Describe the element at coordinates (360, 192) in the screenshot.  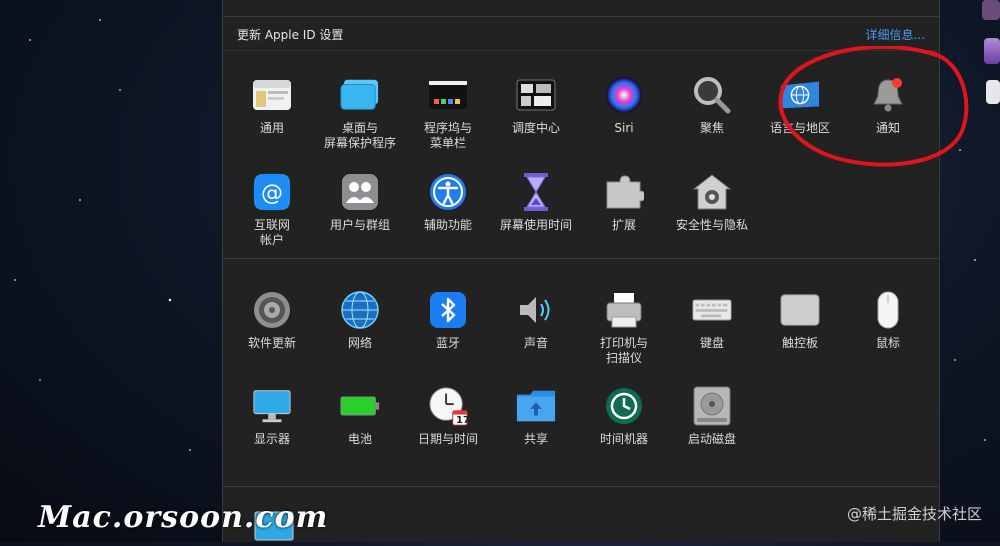
I see `users-groups-icon` at that location.